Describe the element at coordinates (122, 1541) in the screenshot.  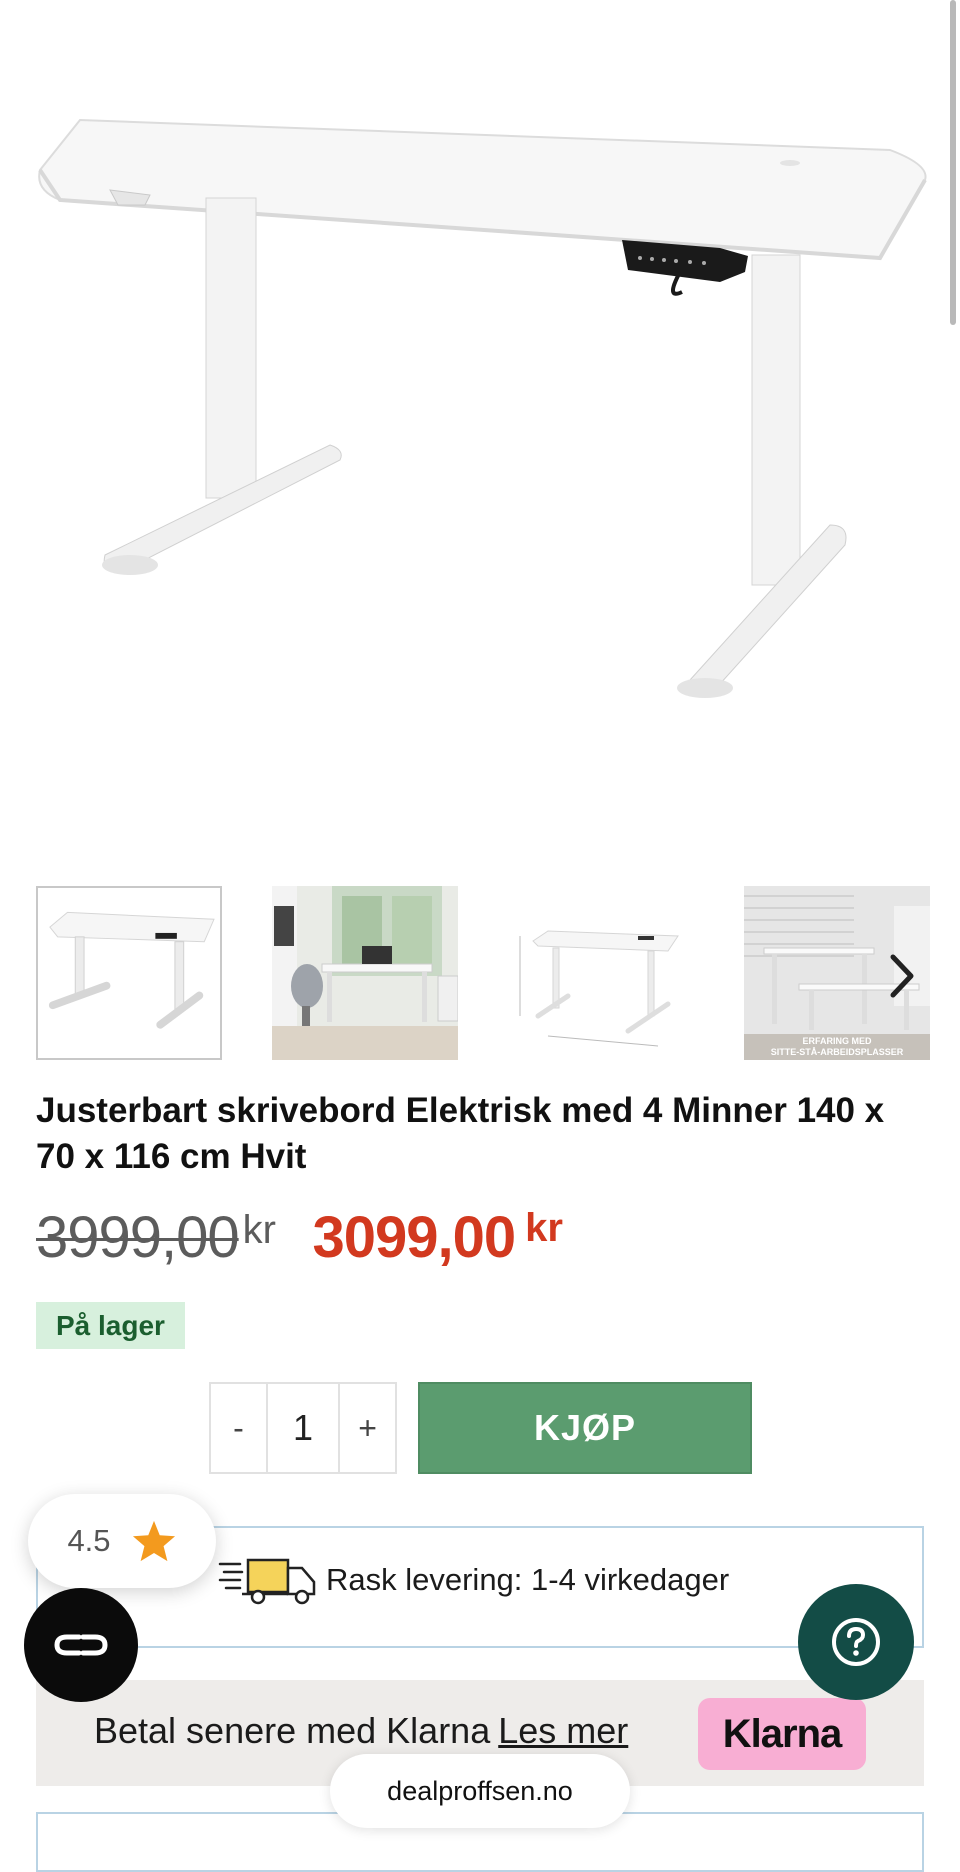
I see `rating-widget: 4.5` at that location.